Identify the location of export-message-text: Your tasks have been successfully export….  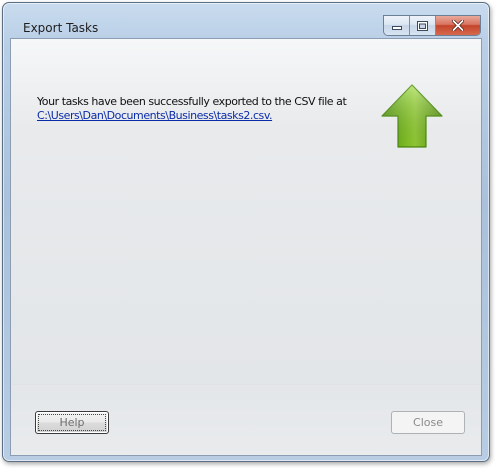
(192, 101).